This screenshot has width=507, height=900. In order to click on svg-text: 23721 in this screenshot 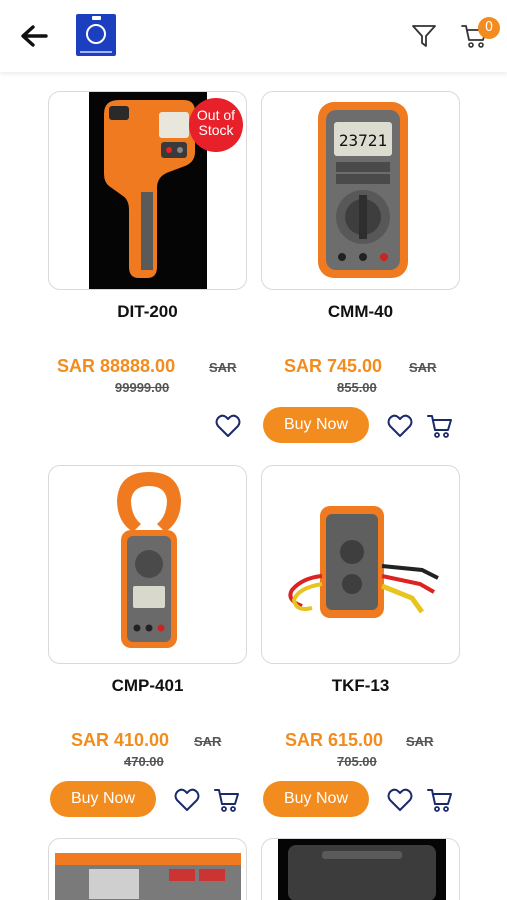, I will do `click(363, 140)`.